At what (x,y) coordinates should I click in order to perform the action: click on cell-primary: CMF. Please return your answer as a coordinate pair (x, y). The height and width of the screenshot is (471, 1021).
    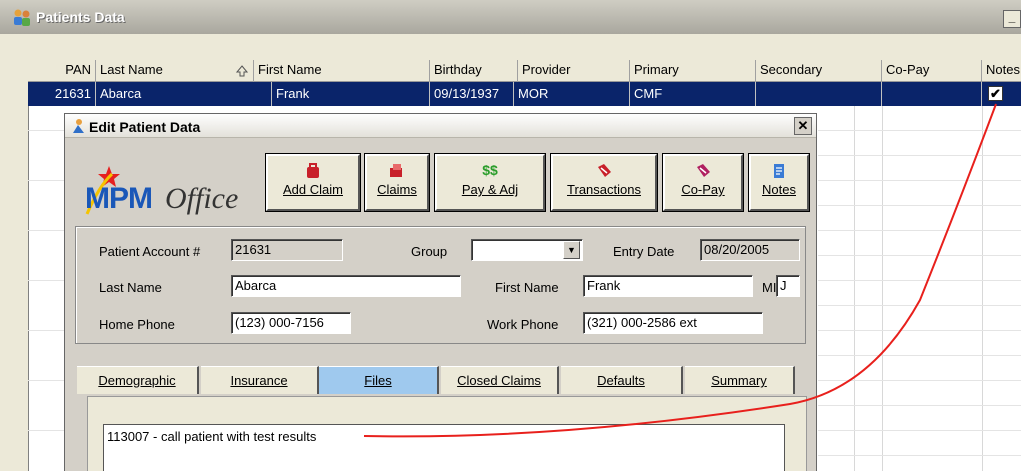
    Looking at the image, I should click on (693, 94).